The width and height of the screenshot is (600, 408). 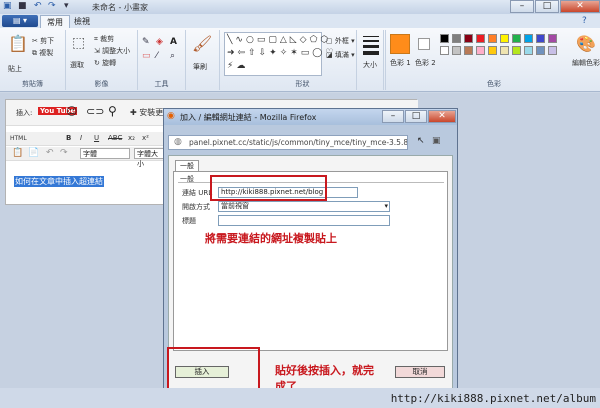 What do you see at coordinates (77, 65) in the screenshot?
I see `select-button: 選取` at bounding box center [77, 65].